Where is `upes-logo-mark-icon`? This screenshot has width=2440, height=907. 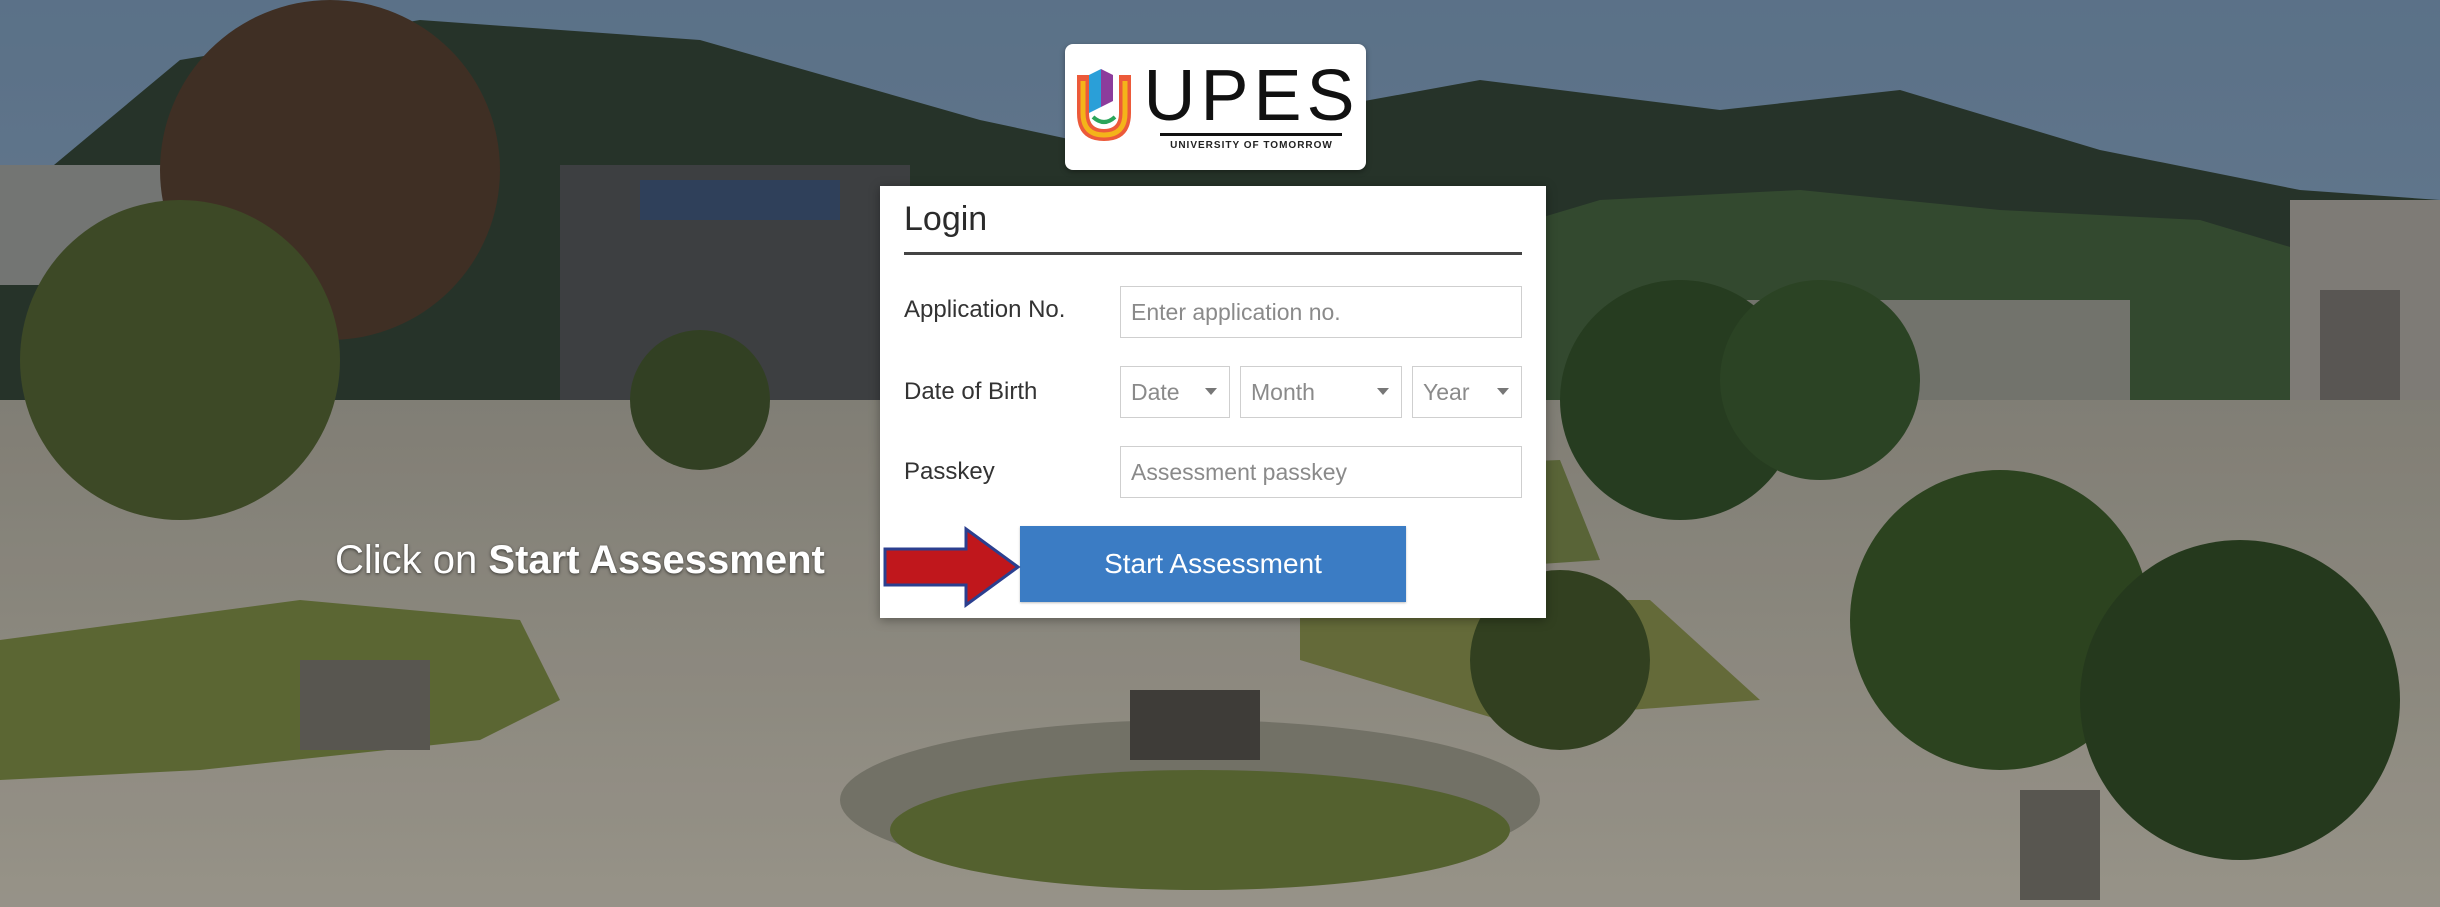 upes-logo-mark-icon is located at coordinates (1104, 105).